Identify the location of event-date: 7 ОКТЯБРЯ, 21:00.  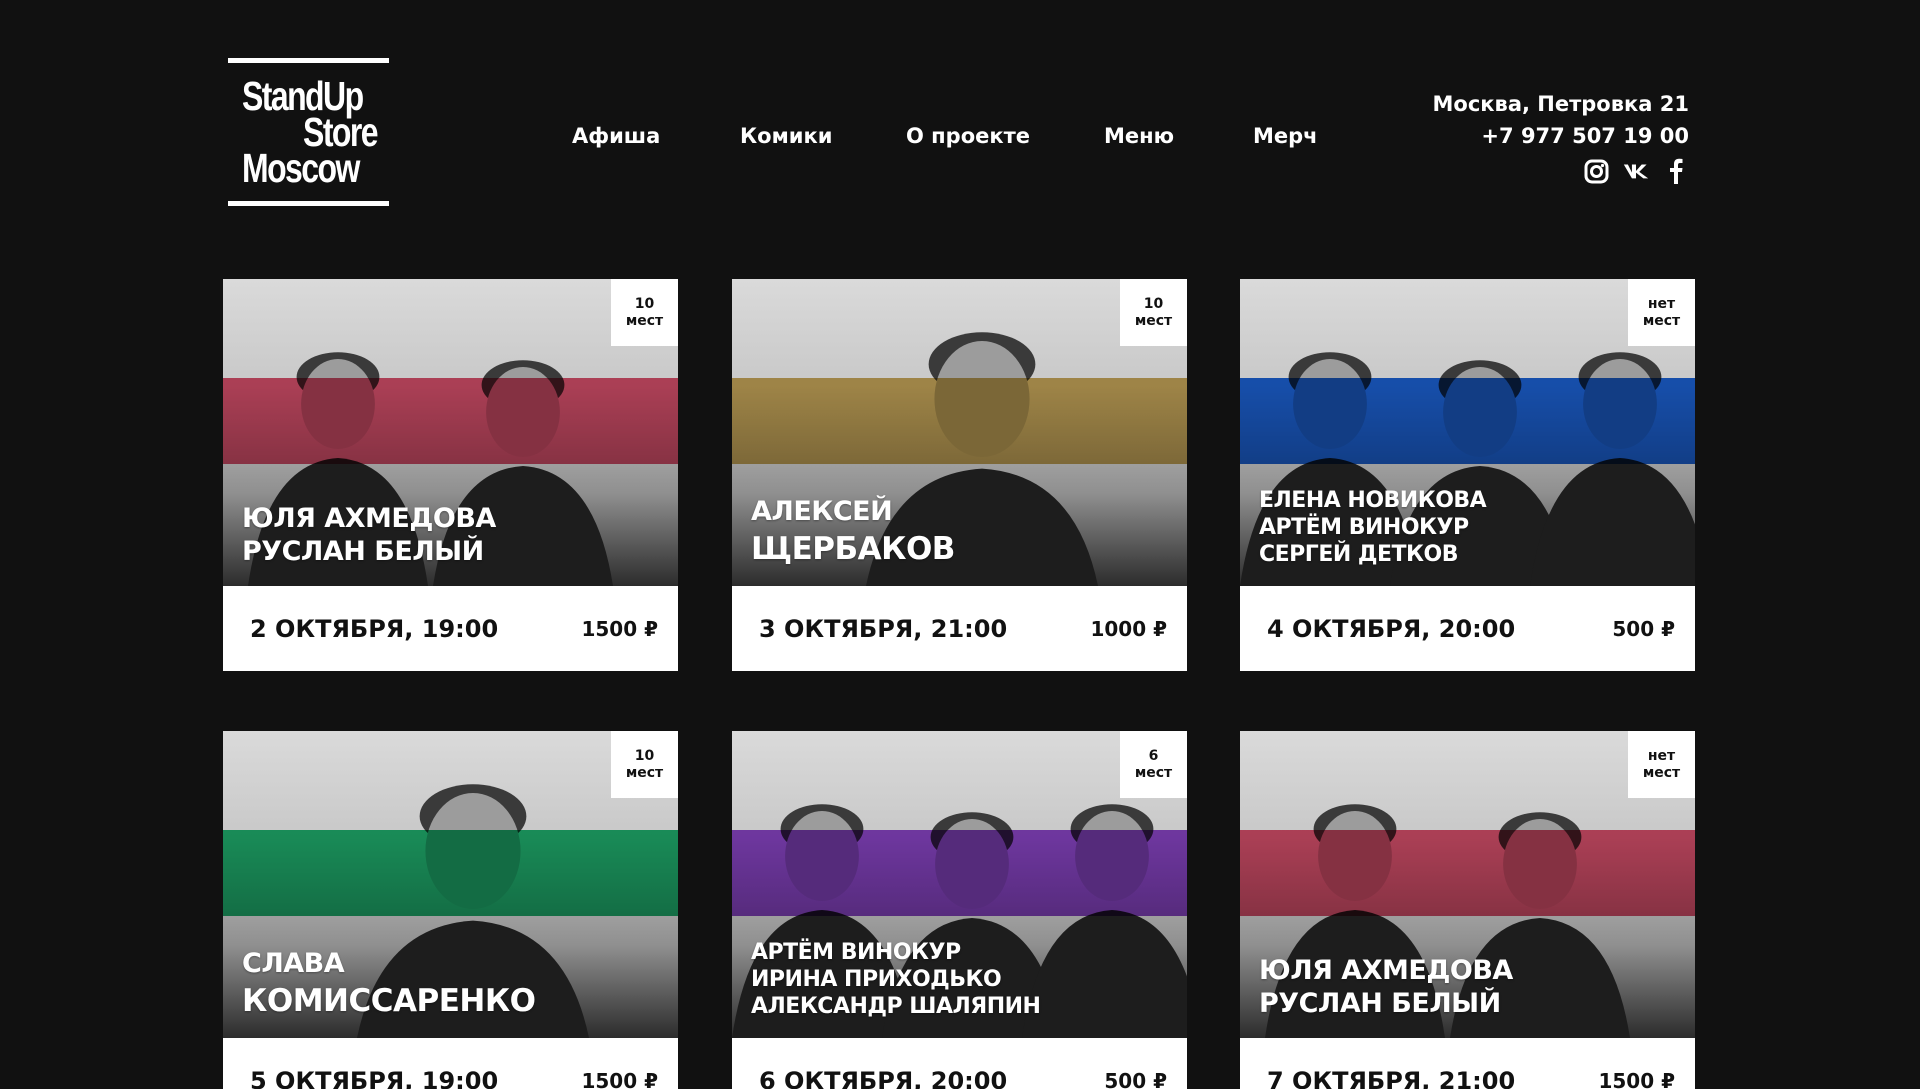
(1391, 1077).